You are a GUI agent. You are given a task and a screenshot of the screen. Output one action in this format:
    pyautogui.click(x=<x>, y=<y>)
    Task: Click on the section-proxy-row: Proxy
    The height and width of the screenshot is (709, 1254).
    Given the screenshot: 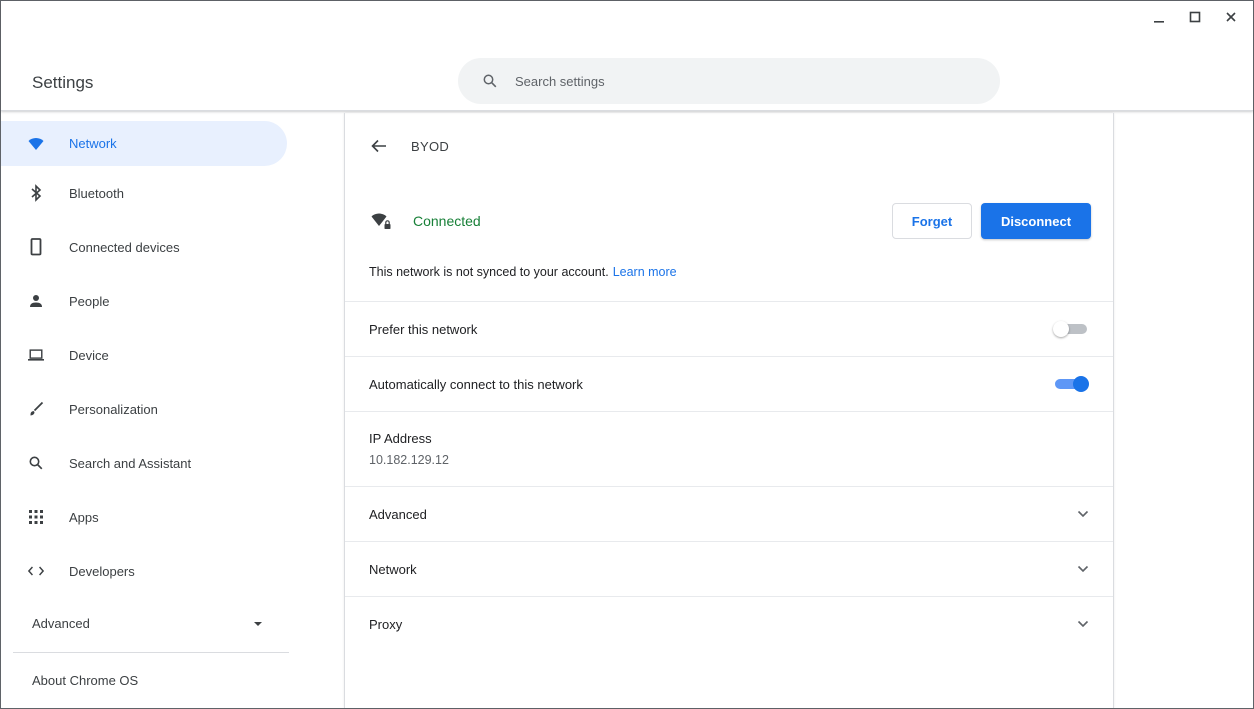 What is the action you would take?
    pyautogui.click(x=729, y=623)
    